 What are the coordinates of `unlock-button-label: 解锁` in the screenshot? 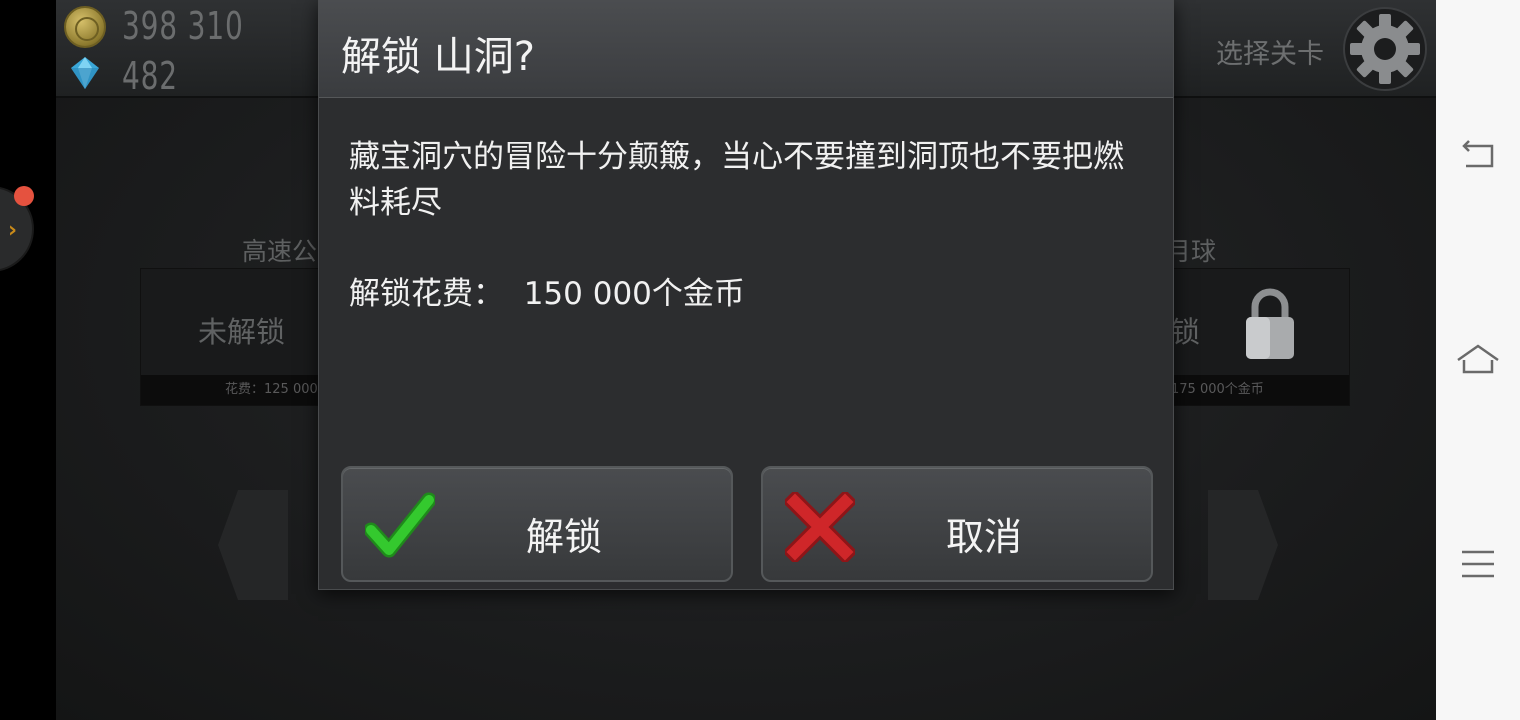 It's located at (563, 537).